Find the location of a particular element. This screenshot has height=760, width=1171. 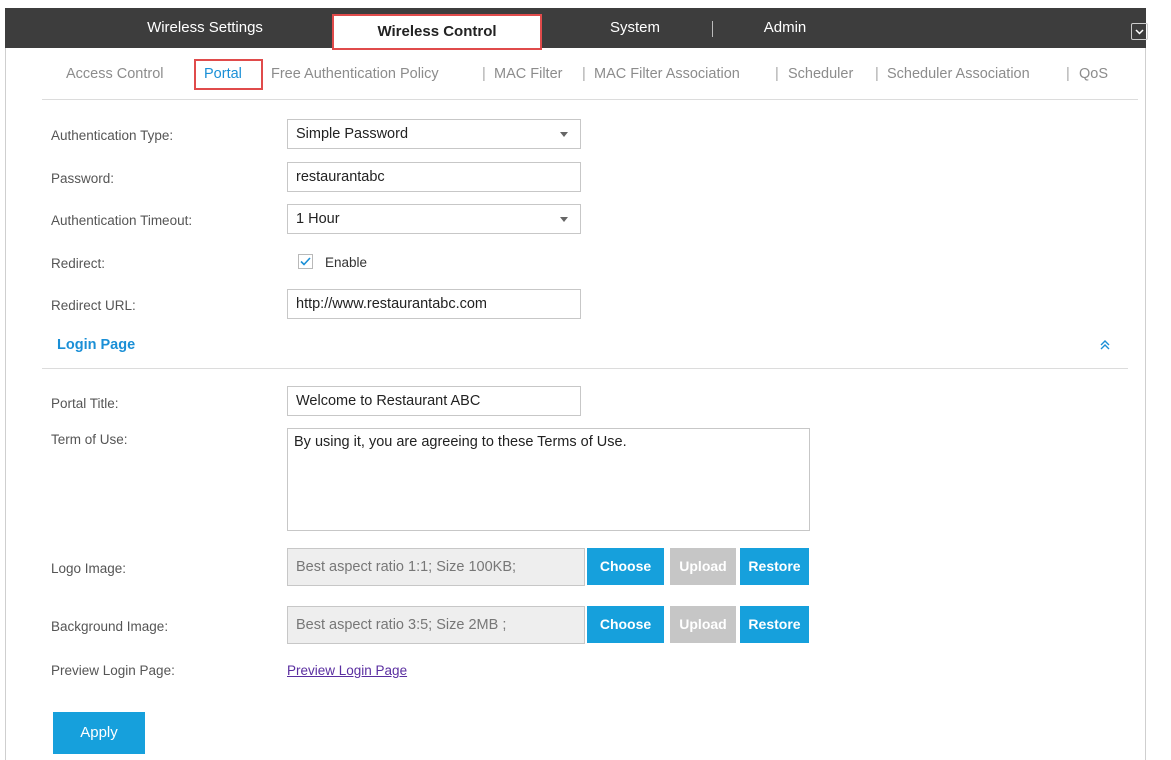

logo-image-path: Best aspect ratio 1:1; Size 100KB; is located at coordinates (436, 567).